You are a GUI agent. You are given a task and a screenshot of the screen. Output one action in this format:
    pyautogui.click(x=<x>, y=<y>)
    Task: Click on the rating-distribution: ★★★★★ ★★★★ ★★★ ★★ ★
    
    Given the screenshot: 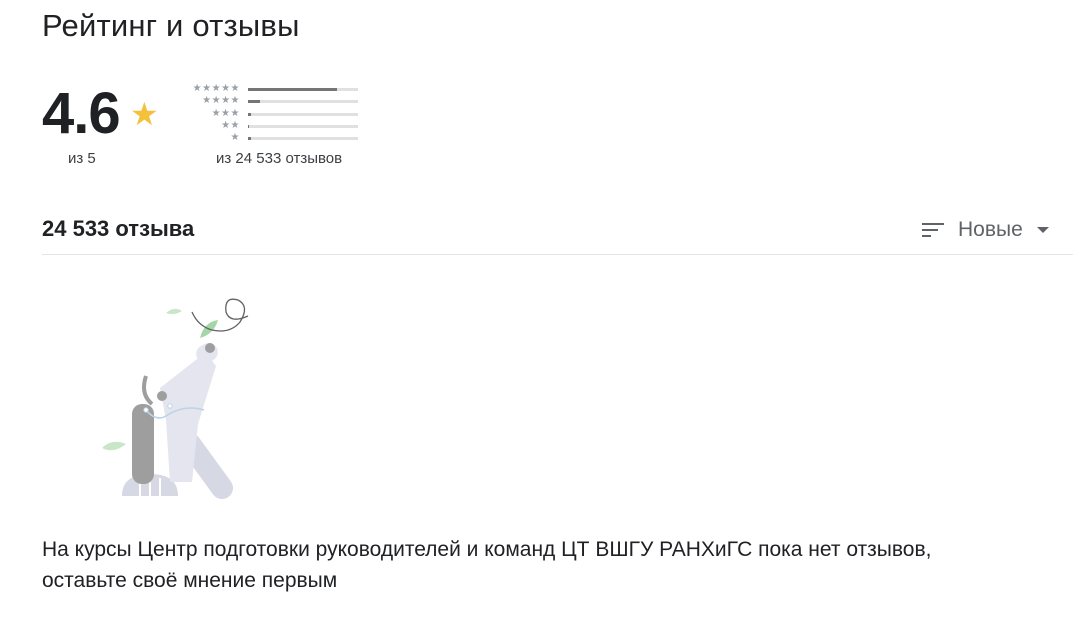 What is the action you would take?
    pyautogui.click(x=270, y=114)
    